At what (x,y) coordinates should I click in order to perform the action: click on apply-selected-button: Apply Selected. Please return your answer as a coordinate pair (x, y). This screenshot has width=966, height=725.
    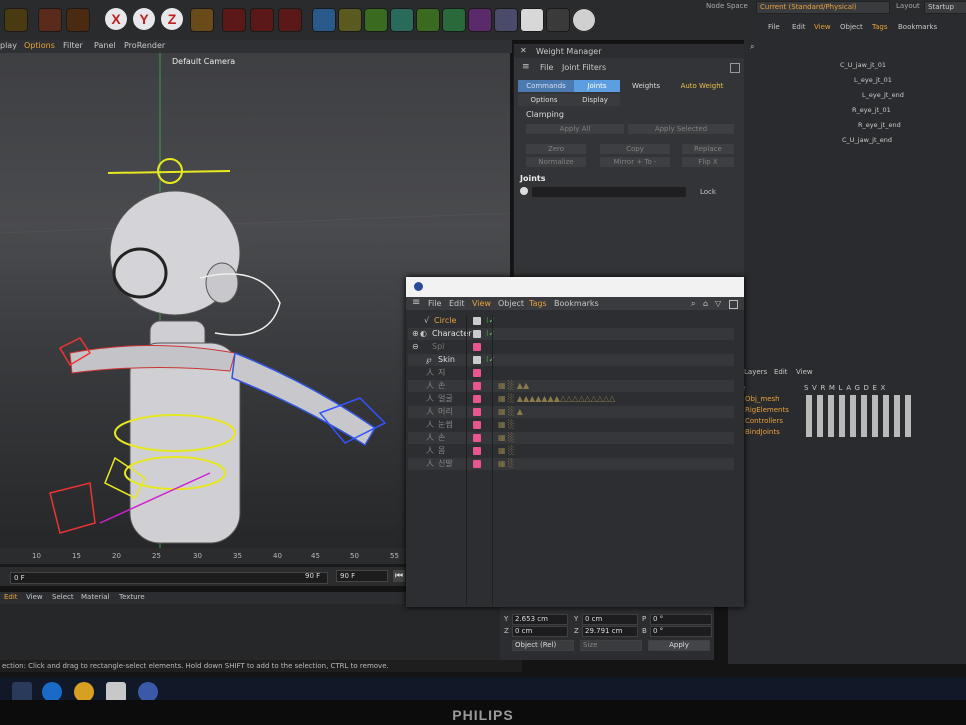
    Looking at the image, I should click on (681, 129).